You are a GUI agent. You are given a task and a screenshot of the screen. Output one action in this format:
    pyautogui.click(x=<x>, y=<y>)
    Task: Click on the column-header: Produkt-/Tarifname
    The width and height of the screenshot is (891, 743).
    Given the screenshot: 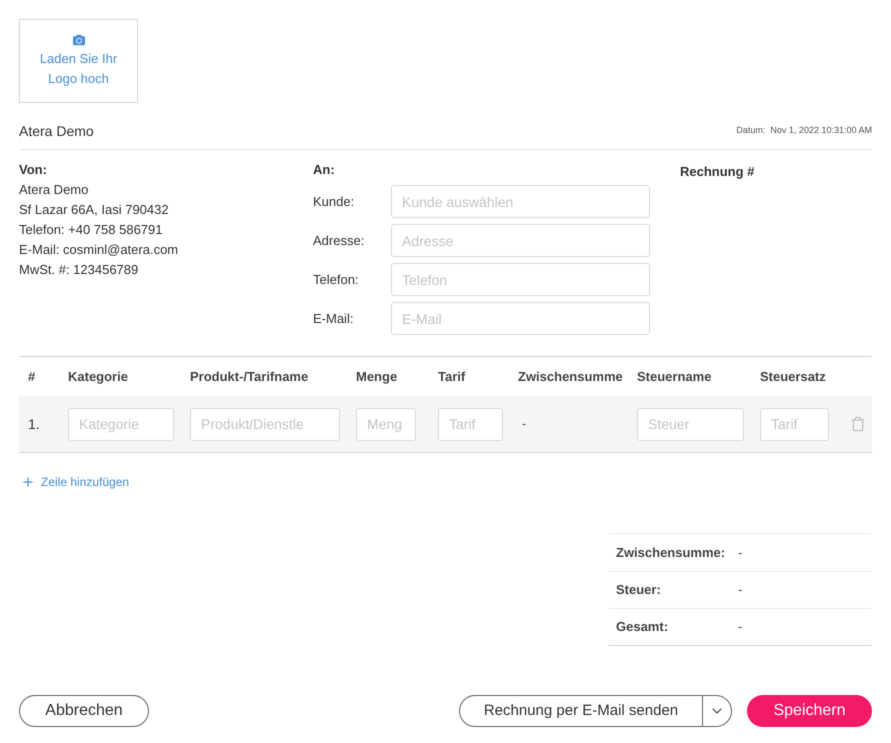 What is the action you would take?
    pyautogui.click(x=249, y=376)
    